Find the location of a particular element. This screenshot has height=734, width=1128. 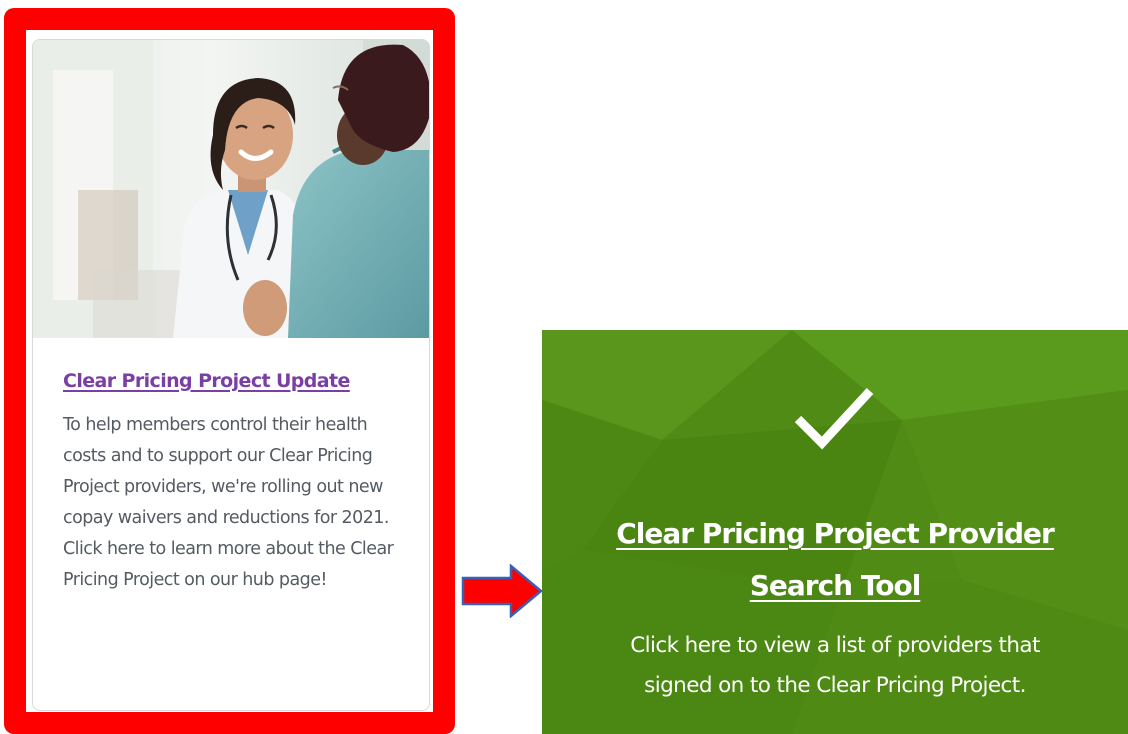

card-title-link: Clear Pricing Project Update is located at coordinates (233, 381).